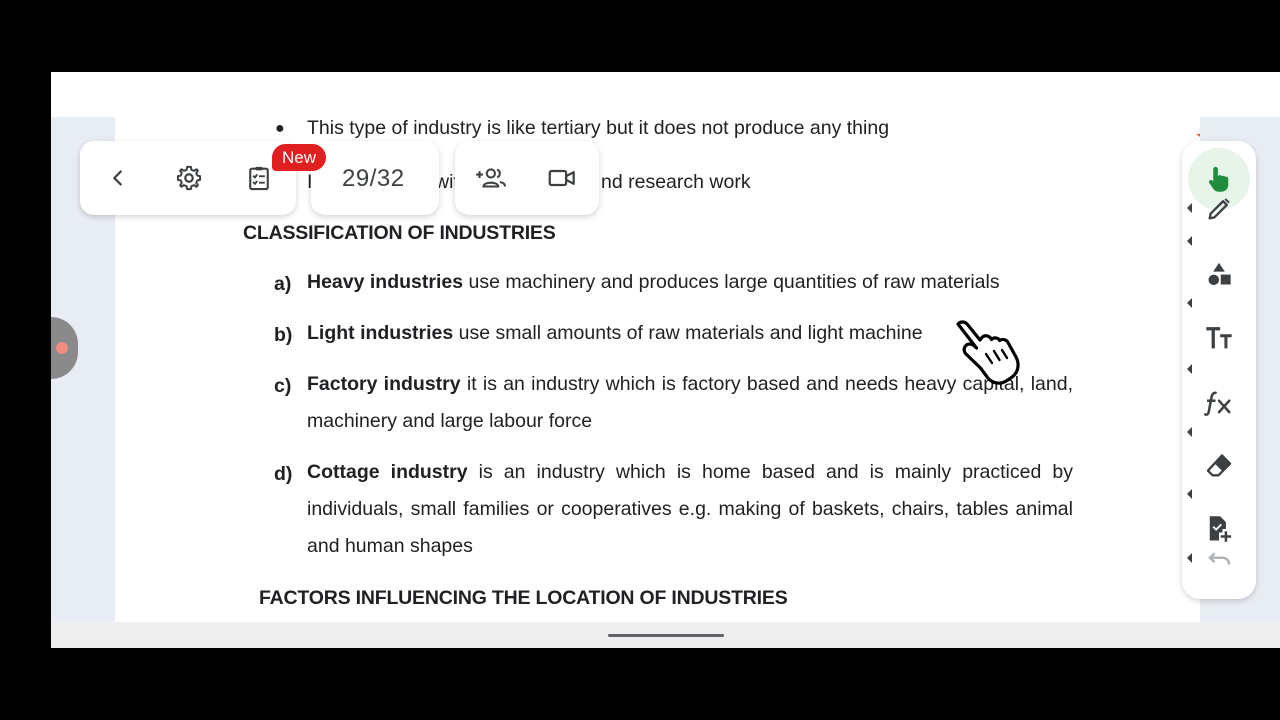 The height and width of the screenshot is (720, 1280). What do you see at coordinates (1189, 494) in the screenshot?
I see `add-page-indicator` at bounding box center [1189, 494].